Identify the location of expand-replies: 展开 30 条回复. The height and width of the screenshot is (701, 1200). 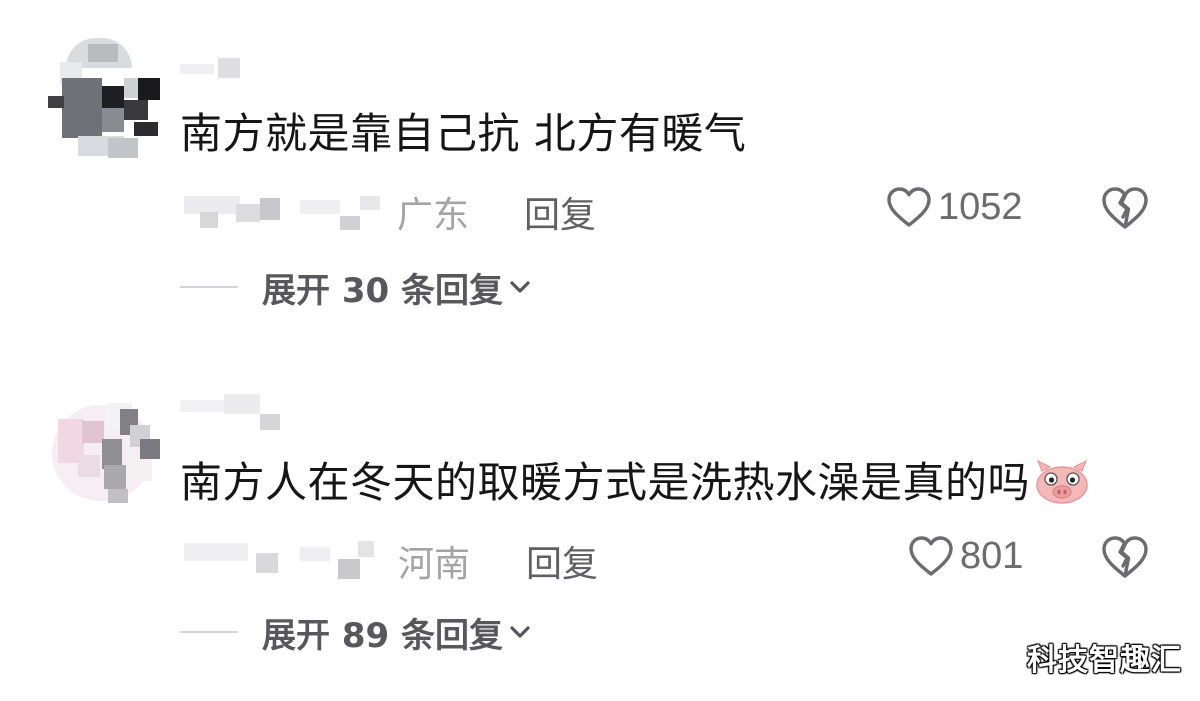
(356, 287).